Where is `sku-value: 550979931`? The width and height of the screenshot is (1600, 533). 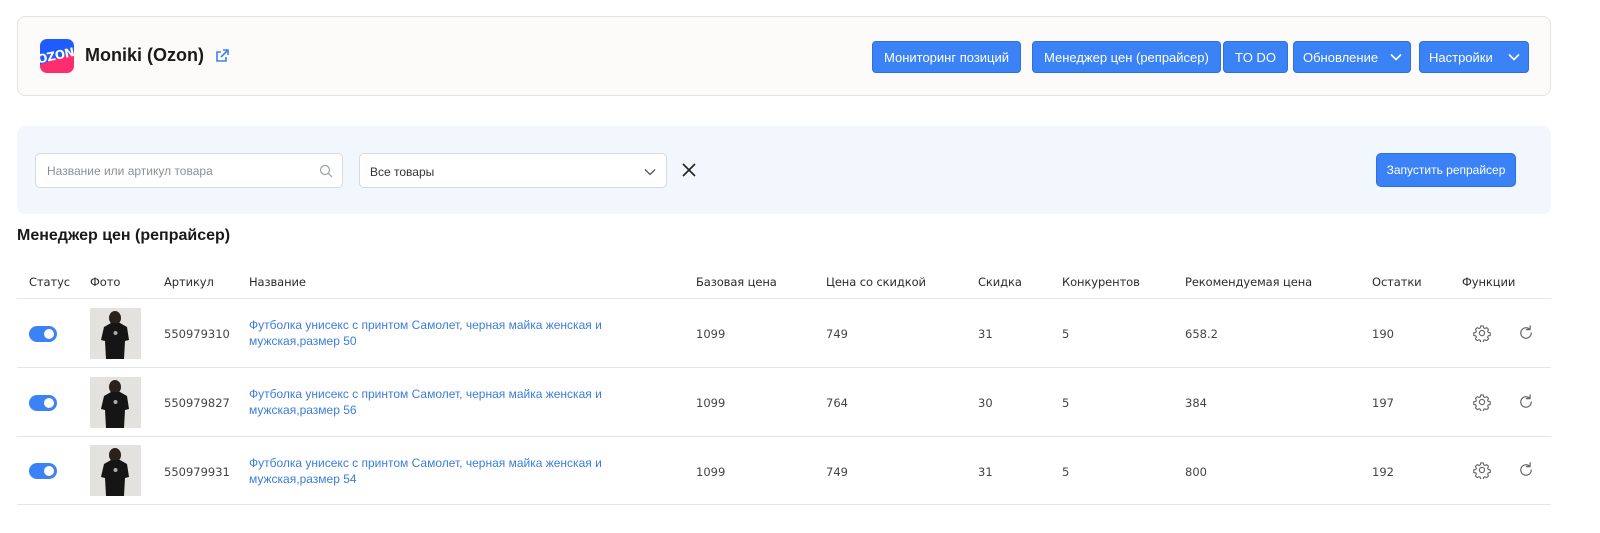
sku-value: 550979931 is located at coordinates (197, 472).